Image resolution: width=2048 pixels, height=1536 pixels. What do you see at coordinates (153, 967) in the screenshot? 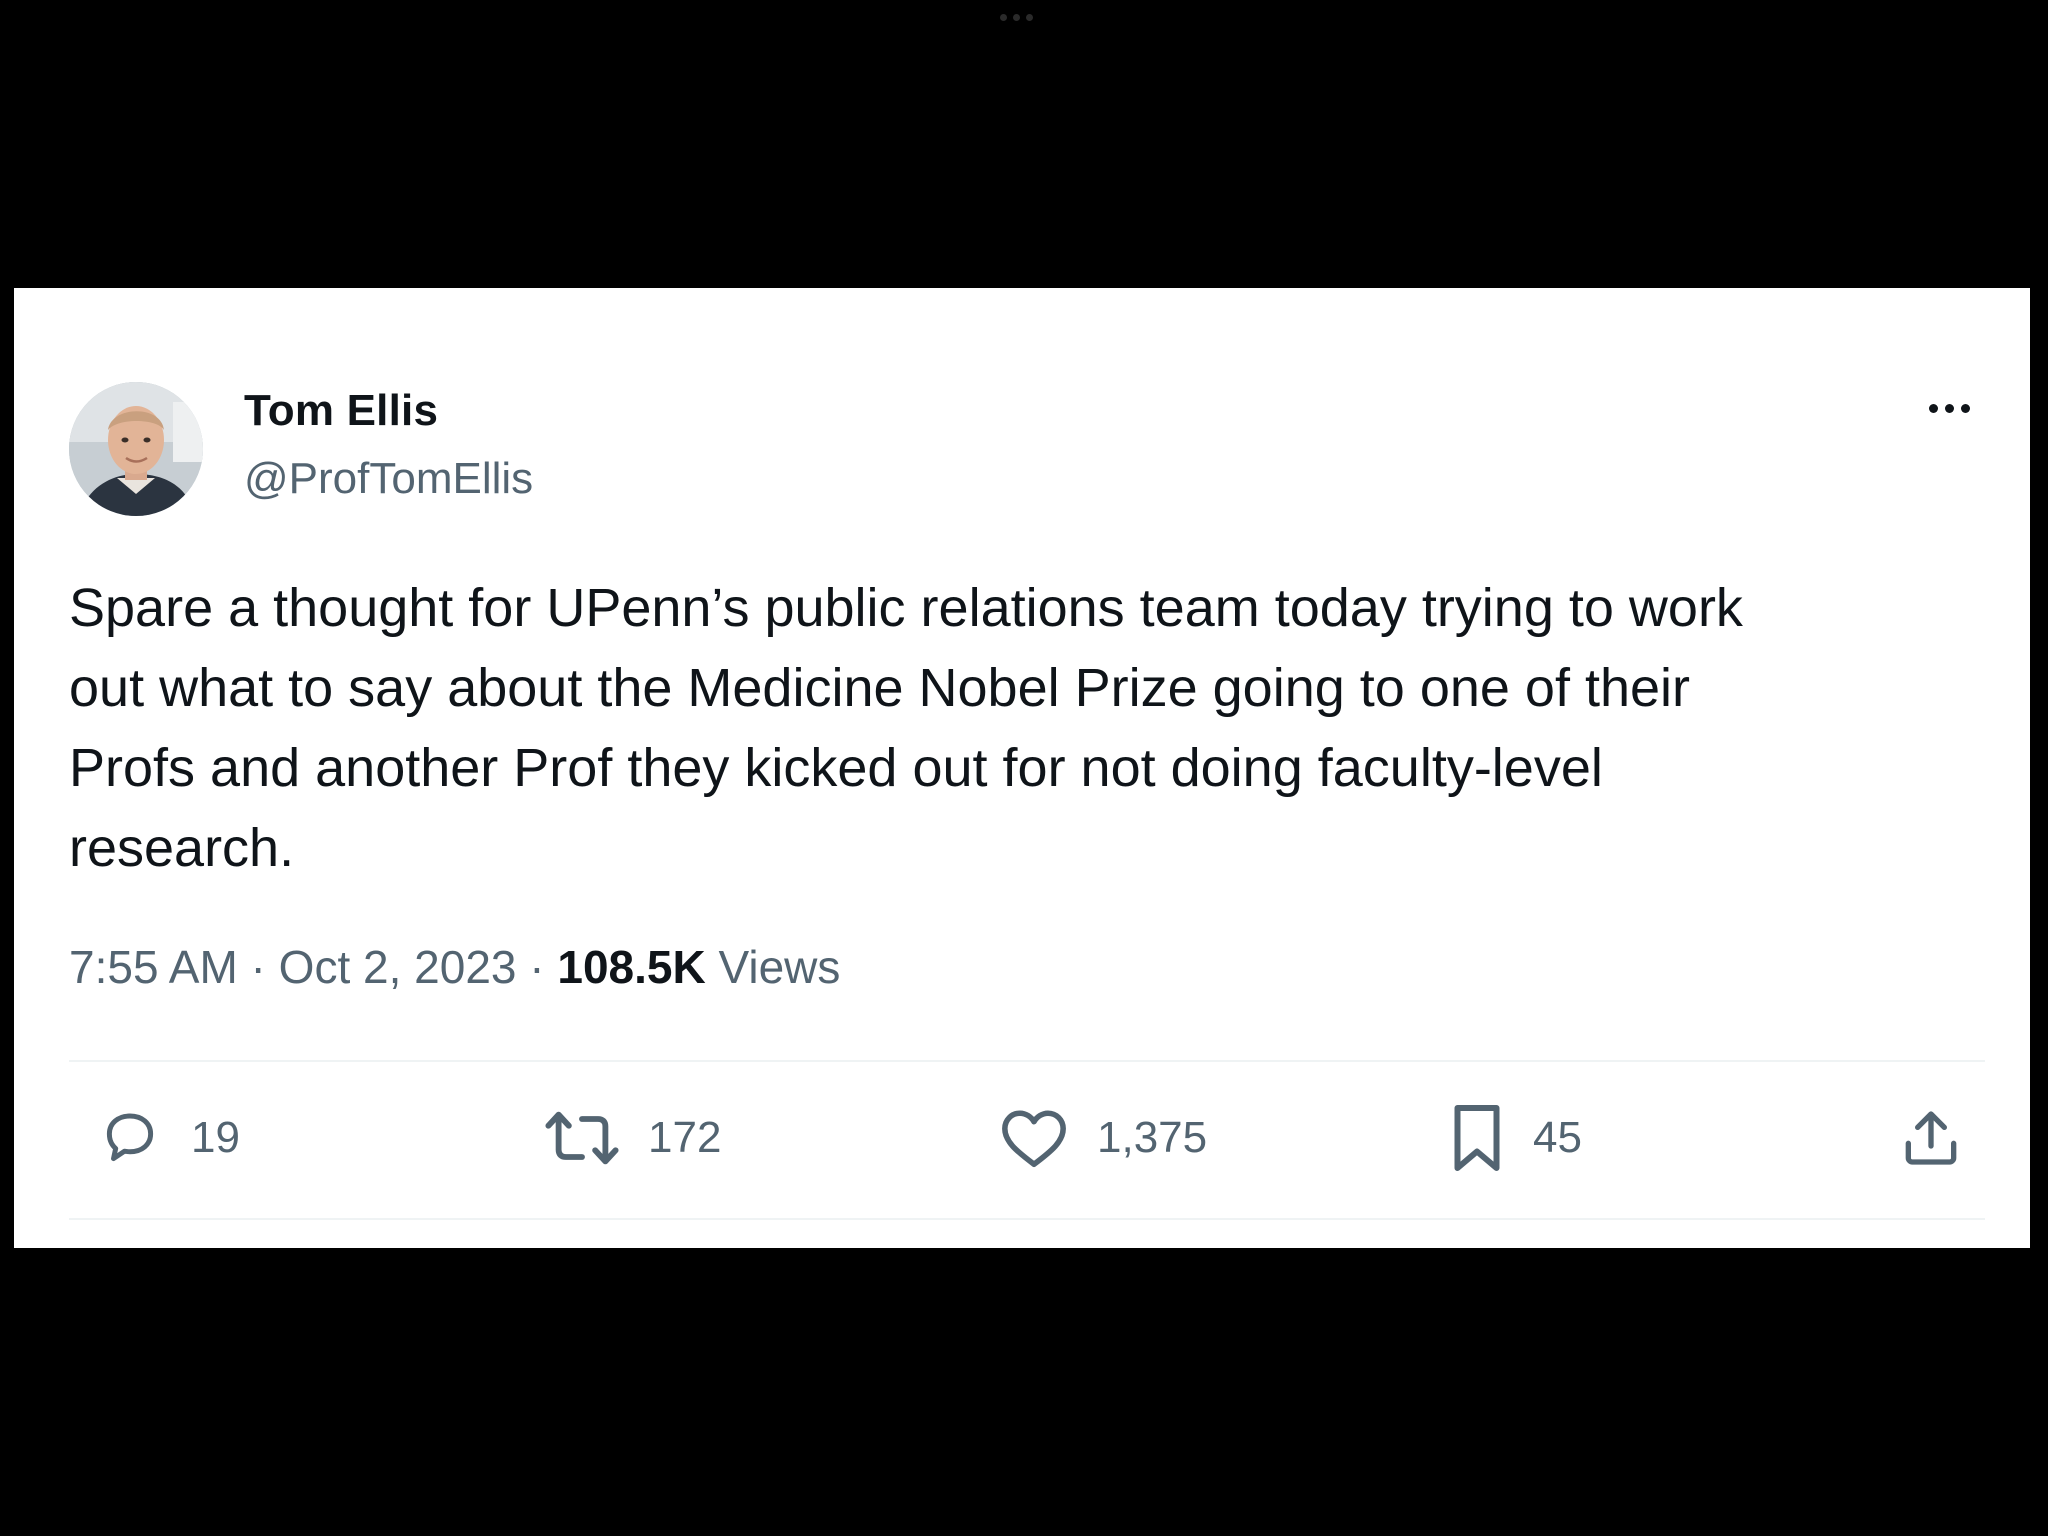
I see `tweet-time: 7:55 AM` at bounding box center [153, 967].